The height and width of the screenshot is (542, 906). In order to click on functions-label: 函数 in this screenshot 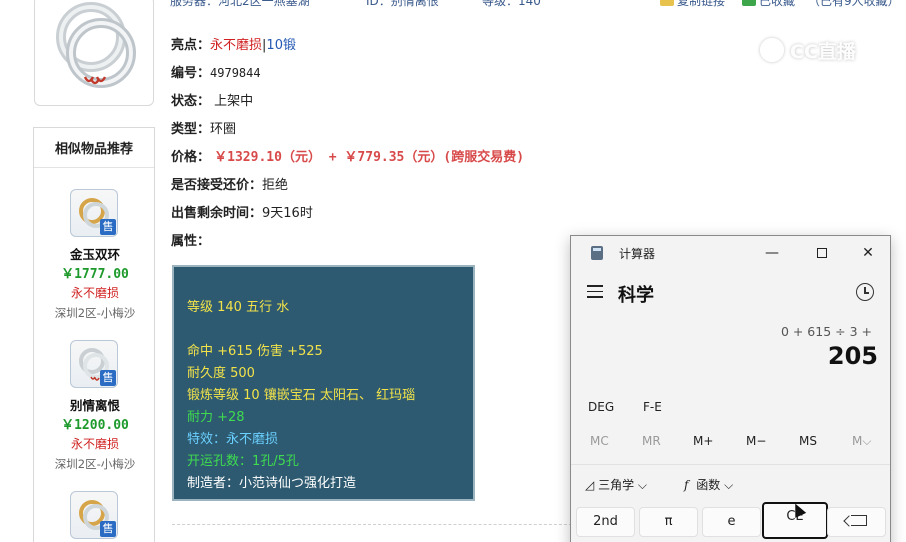, I will do `click(708, 485)`.